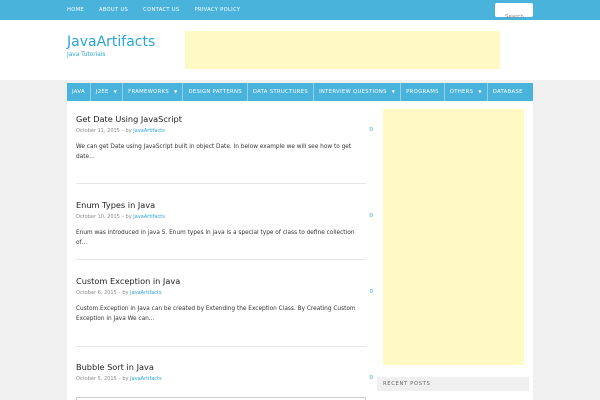 The height and width of the screenshot is (400, 600). I want to click on site-description: Java Tutorials, so click(86, 55).